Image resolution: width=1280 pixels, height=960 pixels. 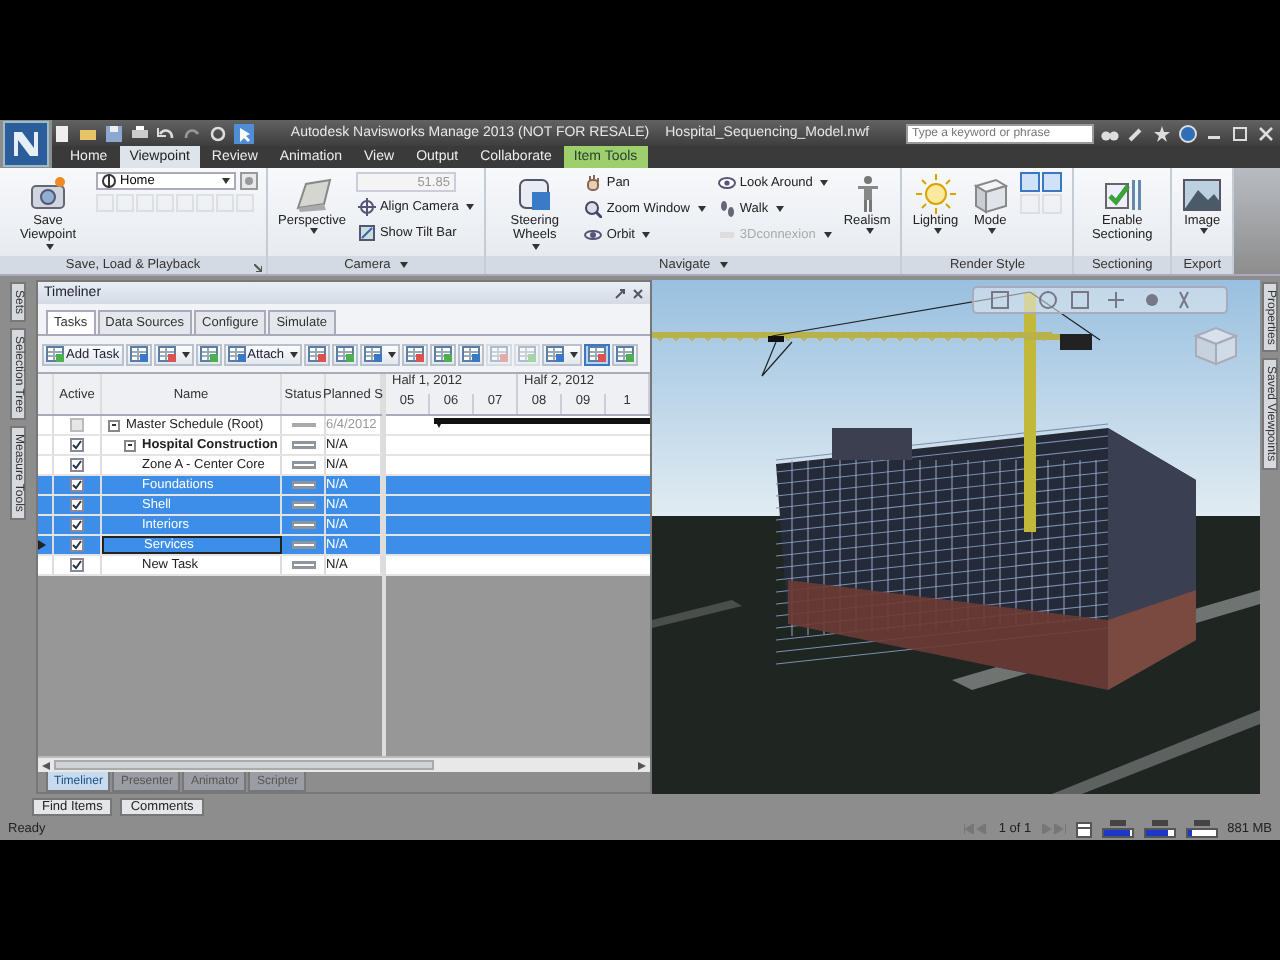 What do you see at coordinates (109, 181) in the screenshot?
I see `globe-icon` at bounding box center [109, 181].